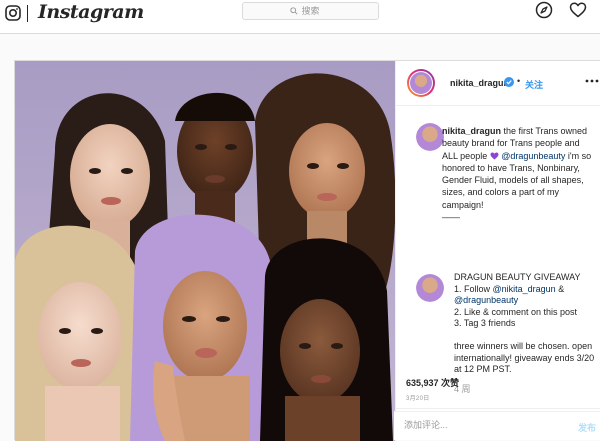 The image size is (600, 441). What do you see at coordinates (592, 81) in the screenshot?
I see `more-options-icon` at bounding box center [592, 81].